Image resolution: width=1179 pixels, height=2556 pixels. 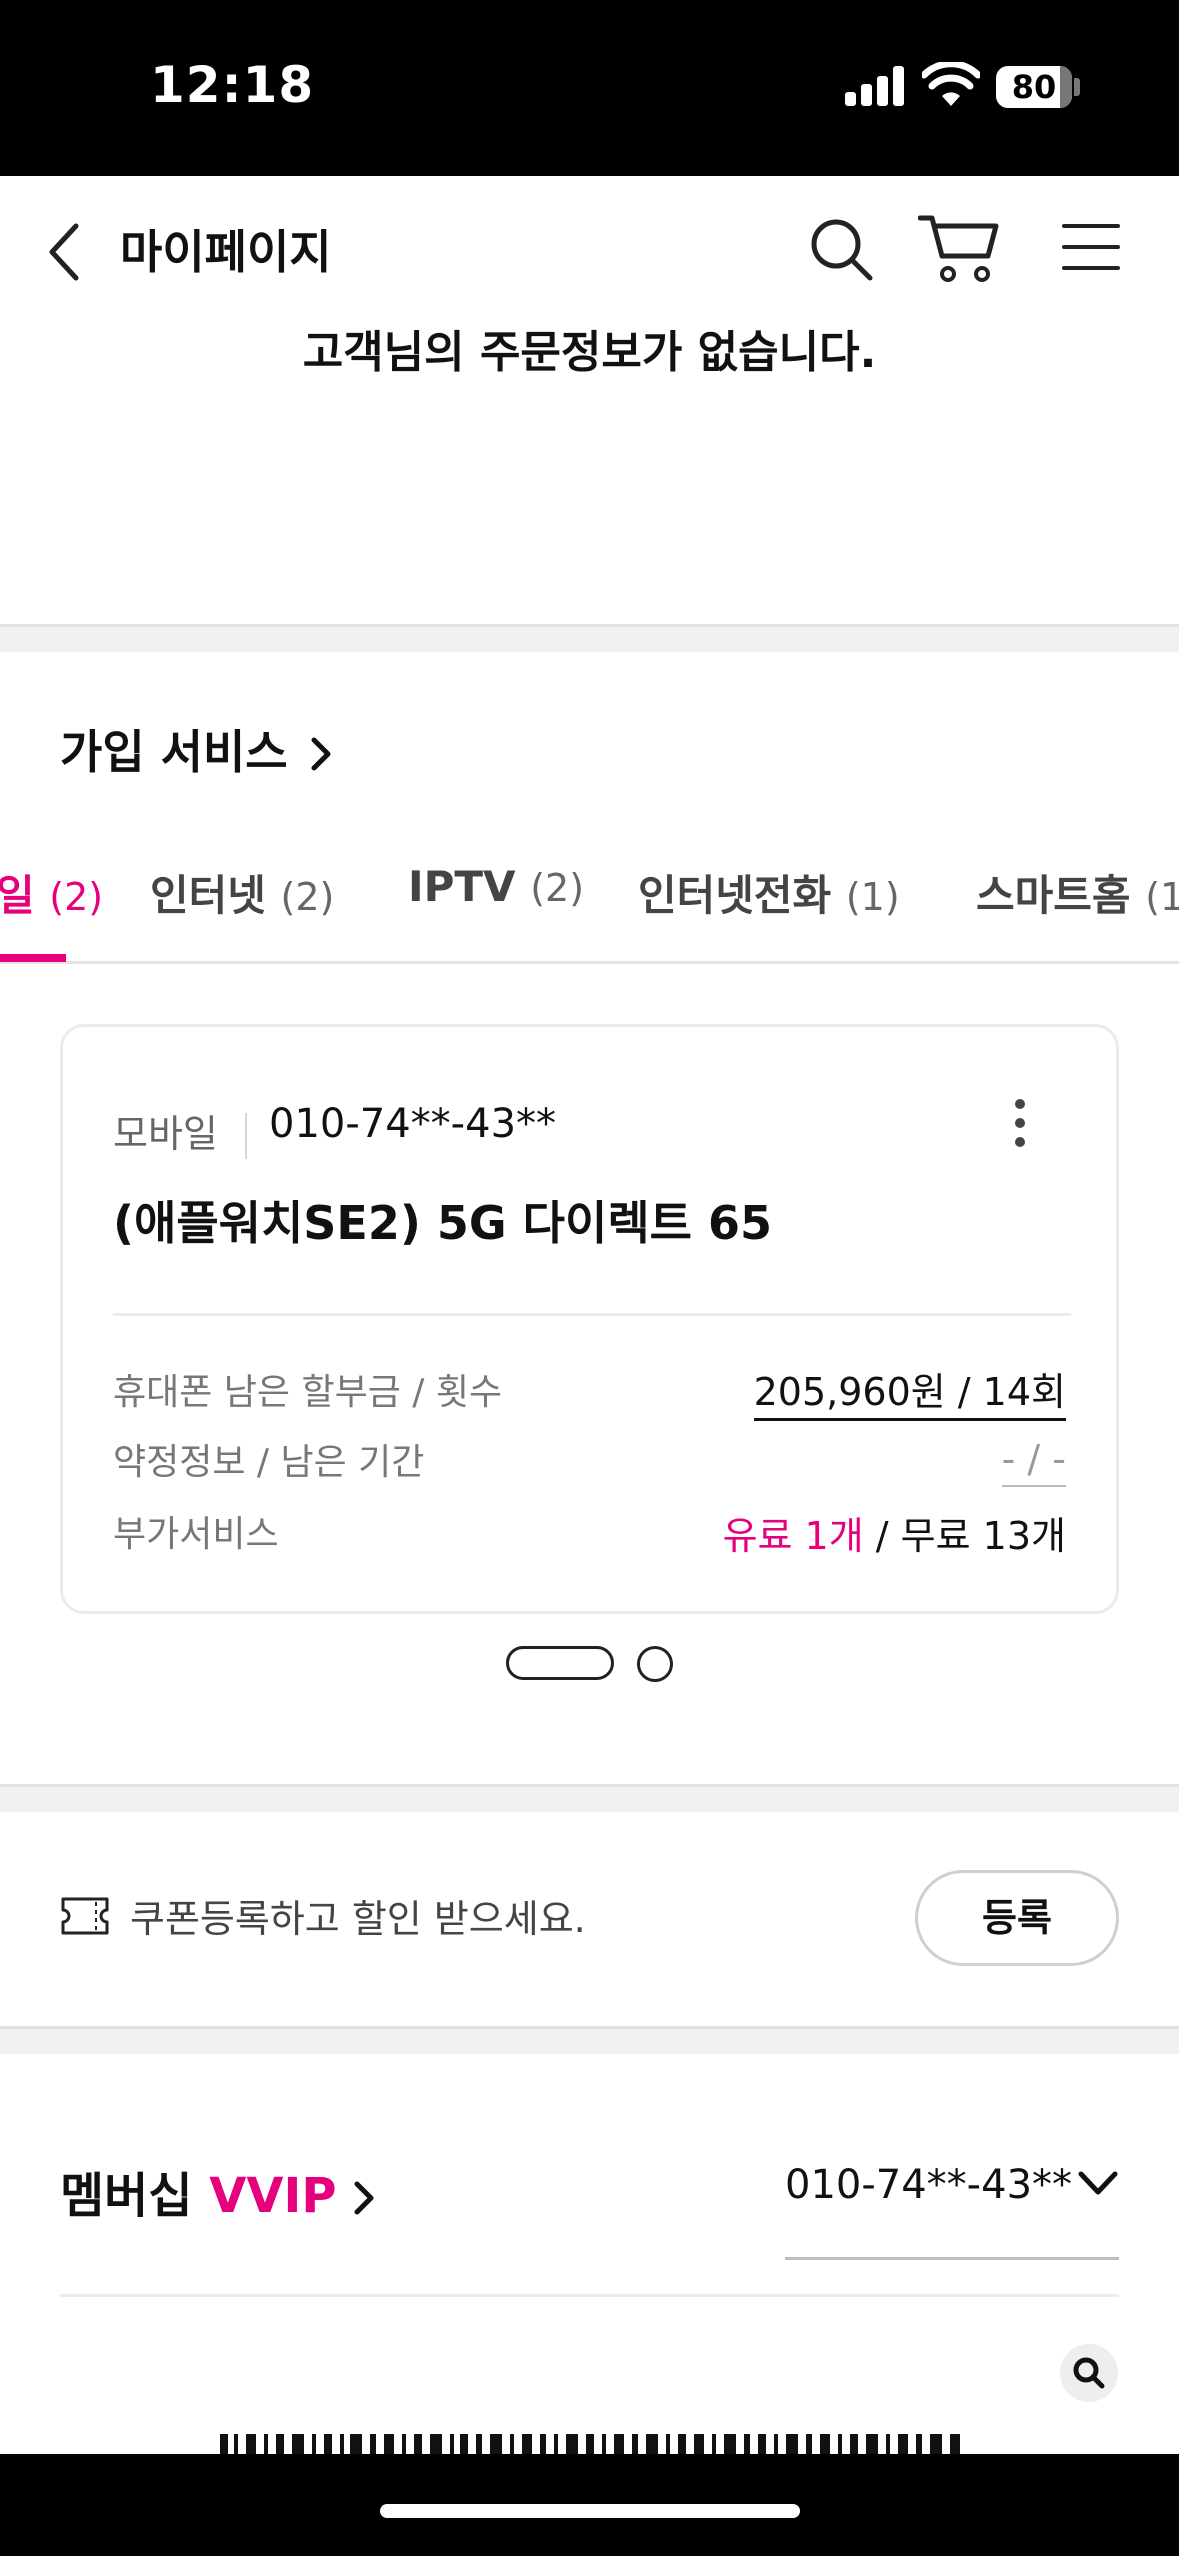 I want to click on battery-icon: 80, so click(x=1034, y=87).